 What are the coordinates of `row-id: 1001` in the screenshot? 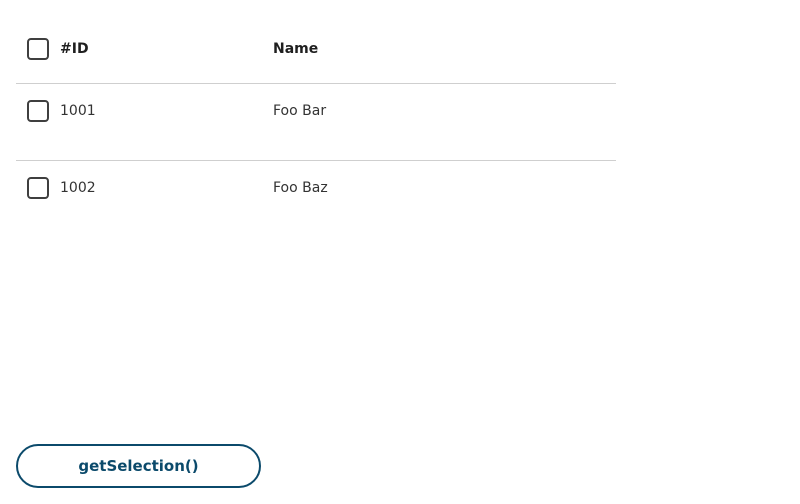 It's located at (78, 111).